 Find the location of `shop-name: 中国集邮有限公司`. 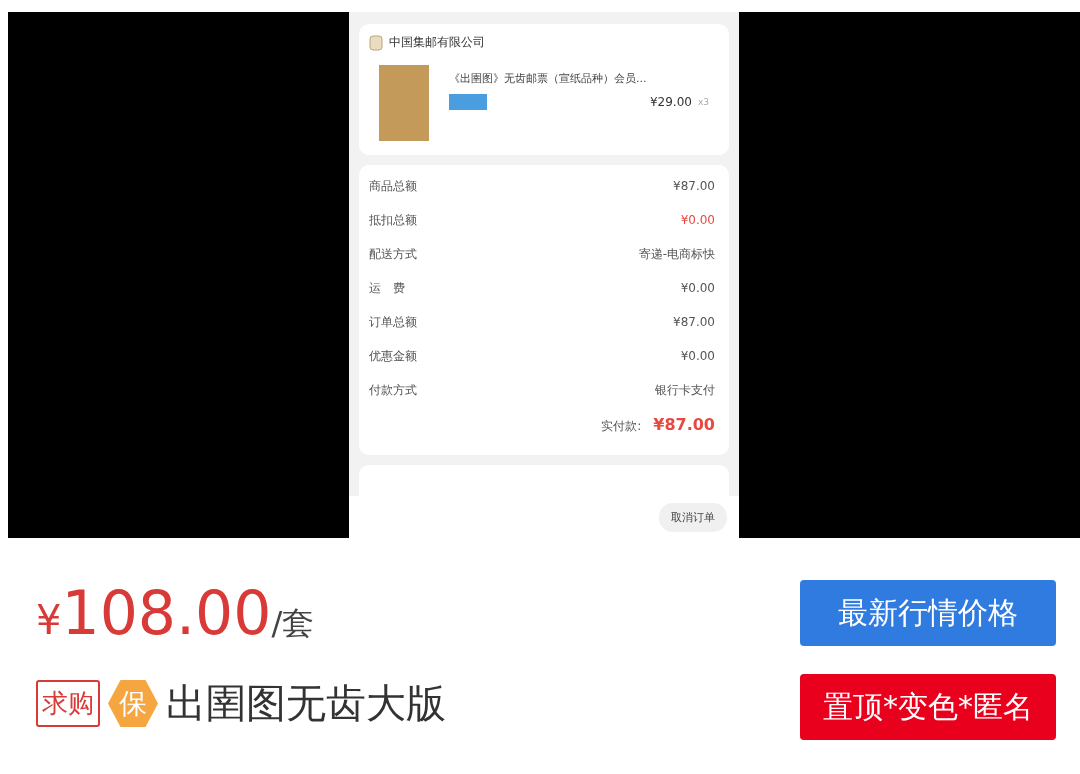

shop-name: 中国集邮有限公司 is located at coordinates (437, 42).